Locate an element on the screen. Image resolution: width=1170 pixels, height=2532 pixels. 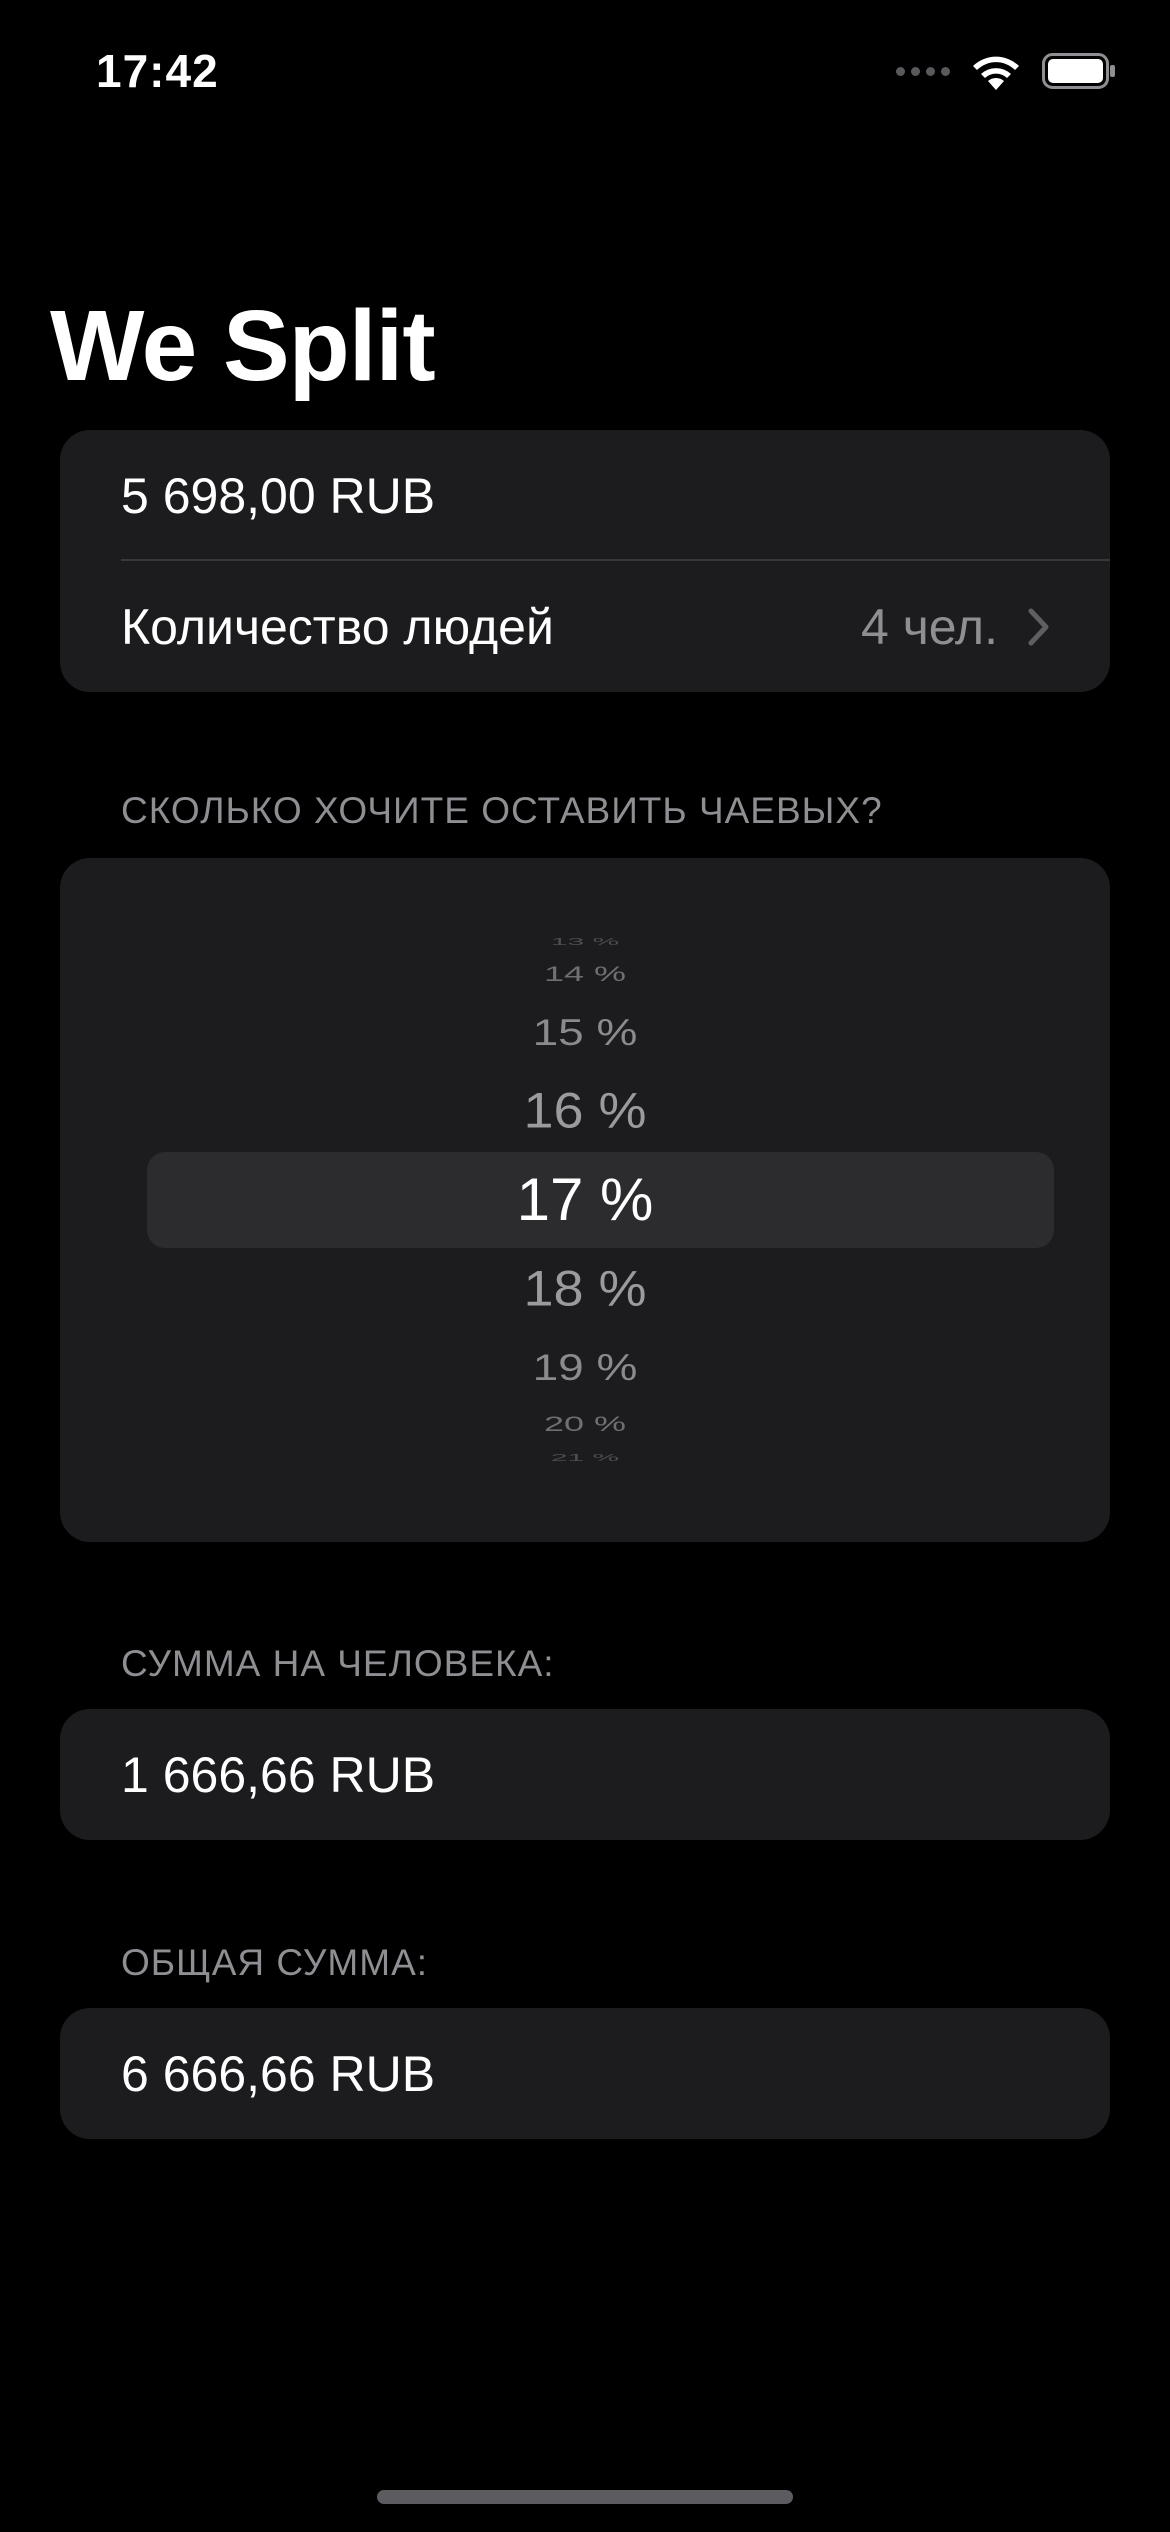
picker-item: 19 % is located at coordinates (585, 1367).